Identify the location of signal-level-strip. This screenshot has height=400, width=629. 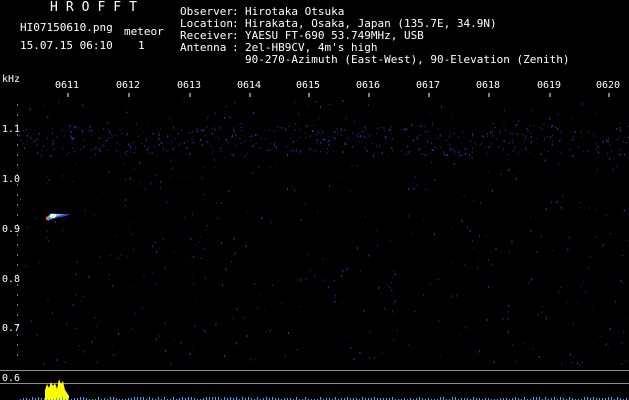
(323, 389).